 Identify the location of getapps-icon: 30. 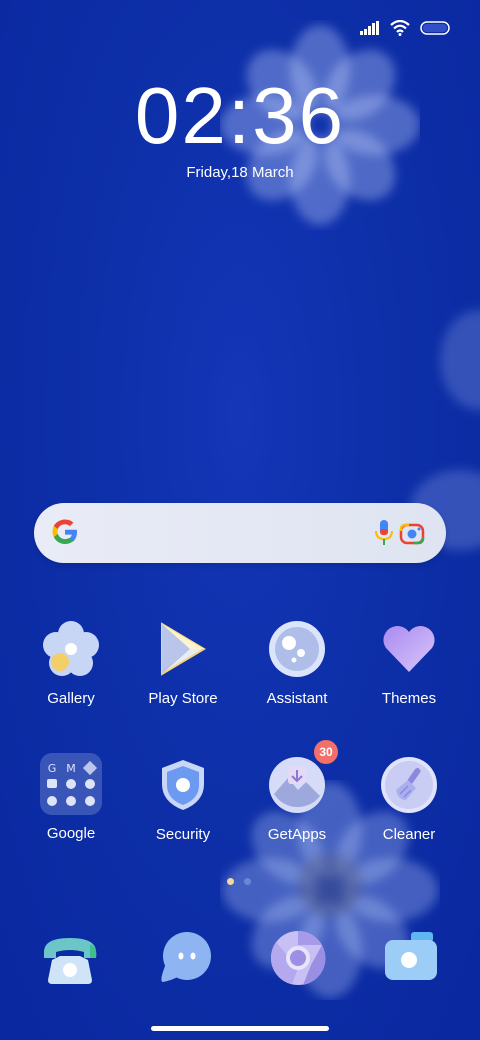
(303, 777).